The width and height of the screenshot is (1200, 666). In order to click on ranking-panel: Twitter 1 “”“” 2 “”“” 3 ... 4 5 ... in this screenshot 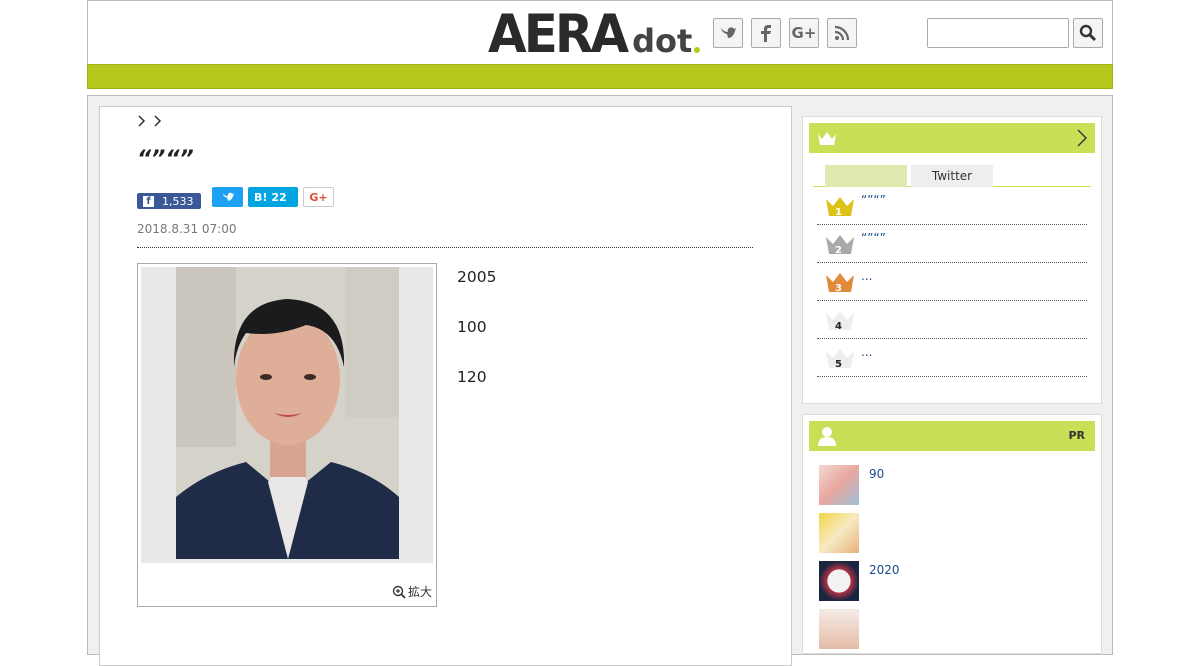, I will do `click(952, 260)`.